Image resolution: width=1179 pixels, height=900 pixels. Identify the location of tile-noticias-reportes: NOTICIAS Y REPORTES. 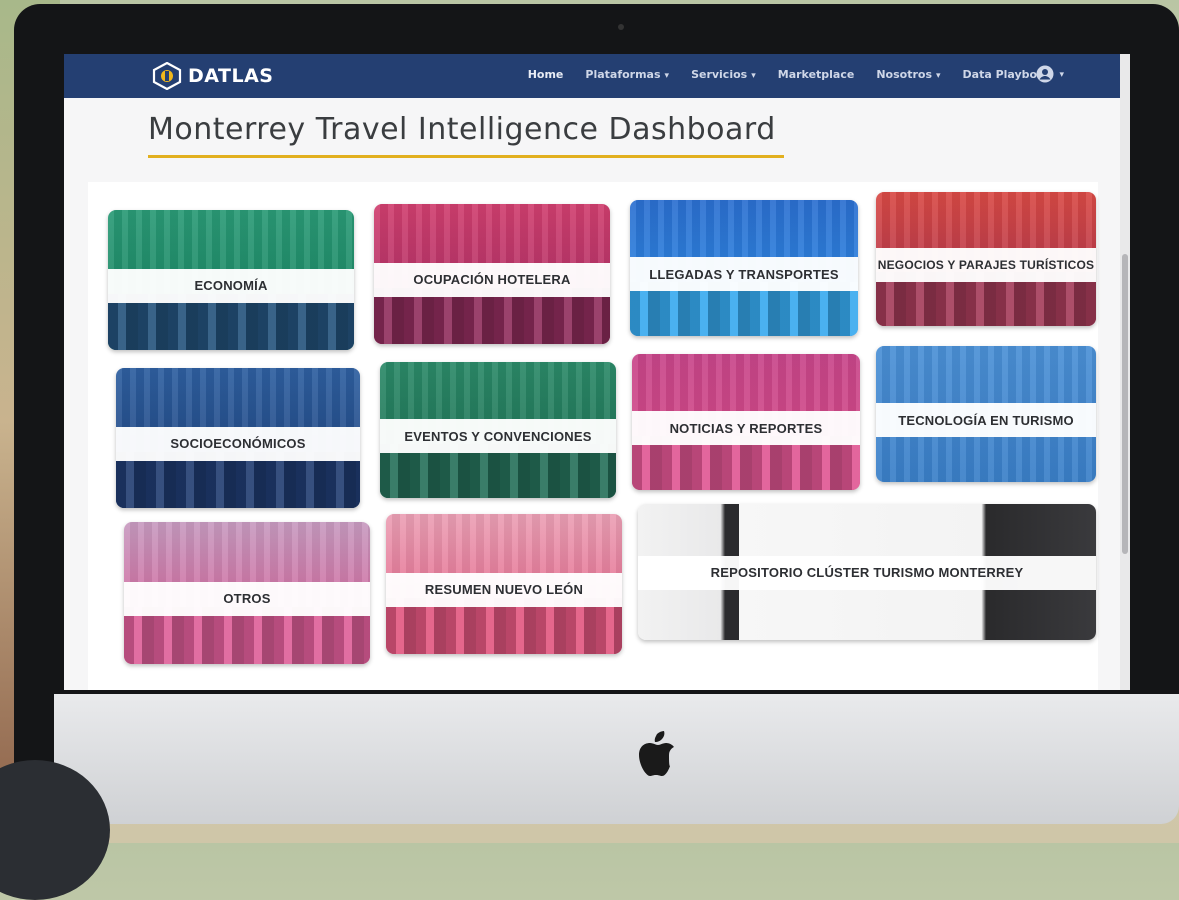
(746, 422).